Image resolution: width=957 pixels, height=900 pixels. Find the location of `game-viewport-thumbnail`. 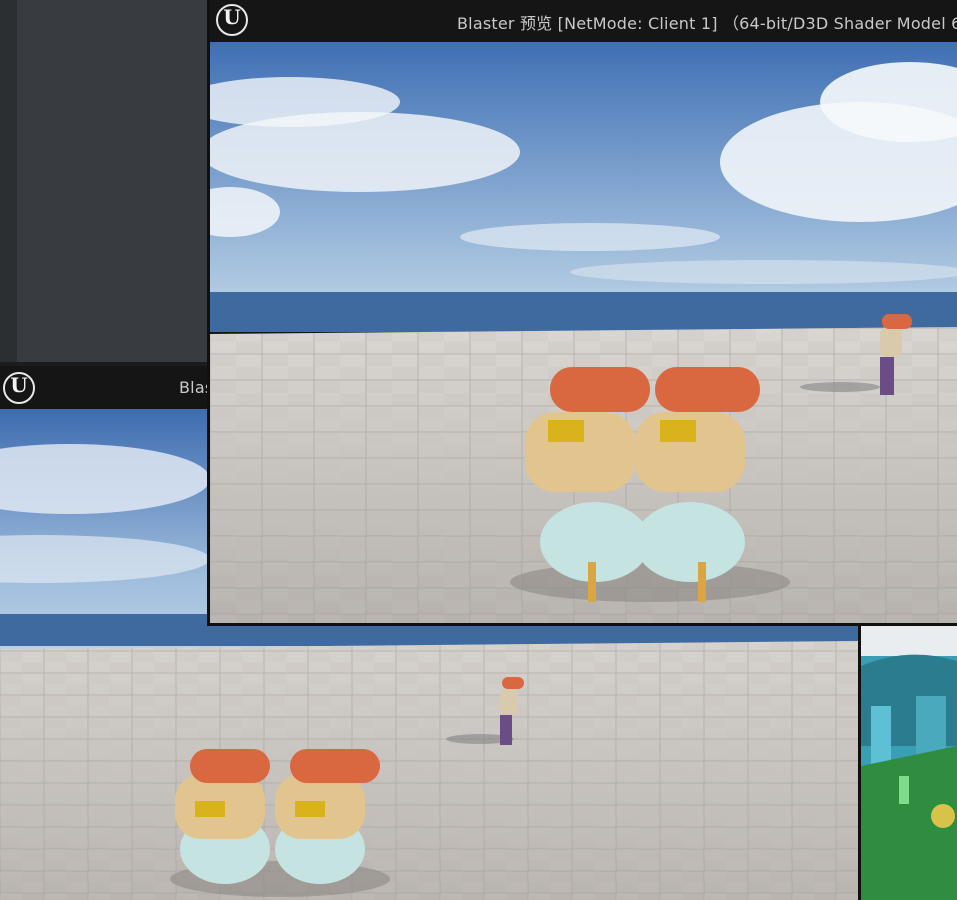

game-viewport-thumbnail is located at coordinates (909, 763).